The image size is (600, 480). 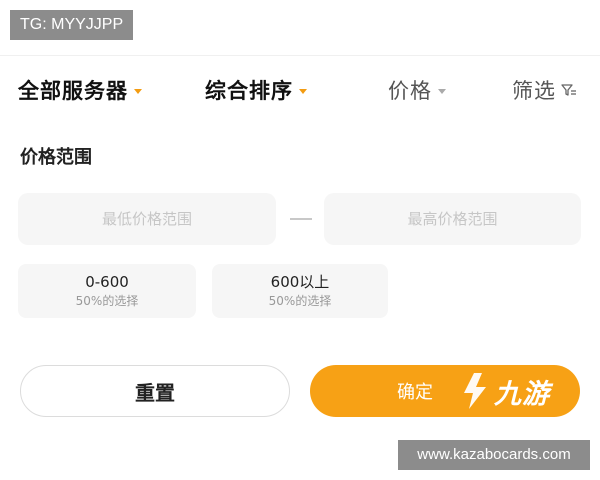 I want to click on tab-all-servers: 全部服务器, so click(x=80, y=90).